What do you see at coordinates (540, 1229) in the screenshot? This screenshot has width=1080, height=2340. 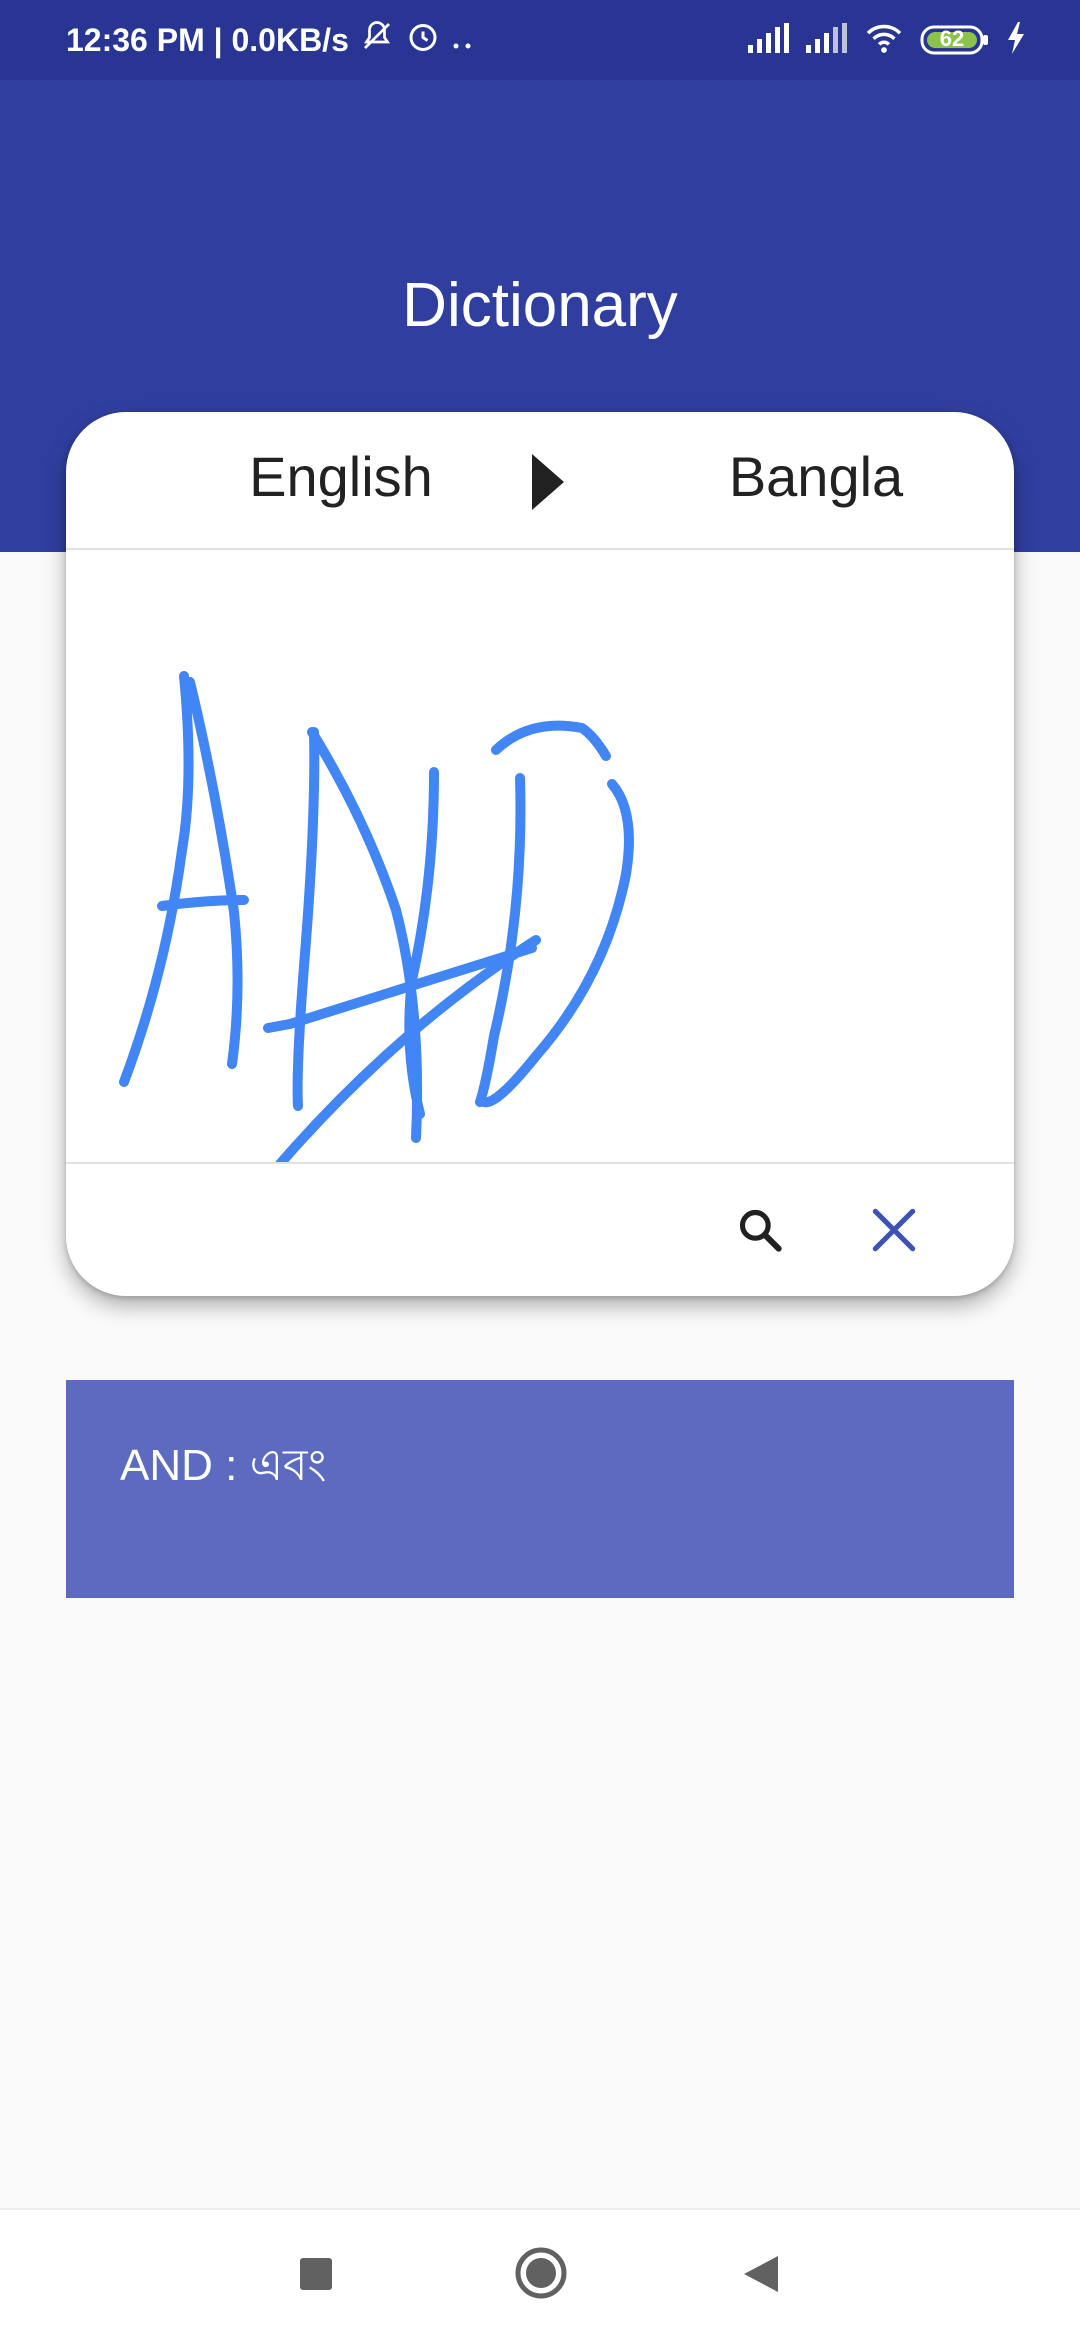 I see `card-actions` at bounding box center [540, 1229].